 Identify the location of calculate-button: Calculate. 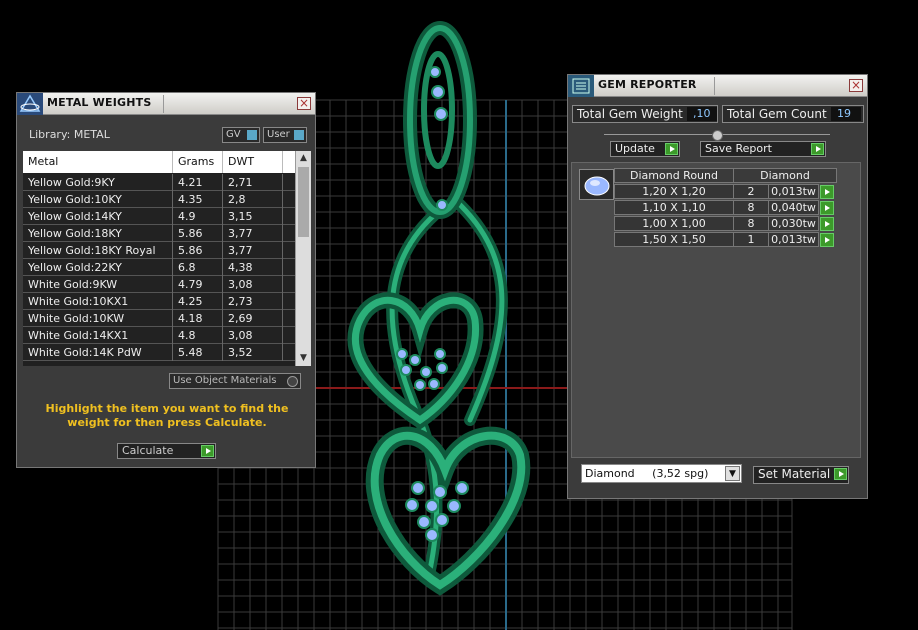
(166, 451).